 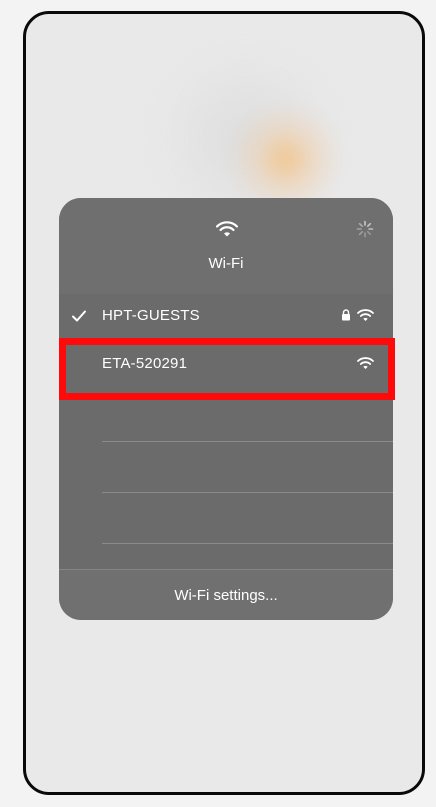 What do you see at coordinates (226, 246) in the screenshot?
I see `wifi-panel-header: Wi-Fi` at bounding box center [226, 246].